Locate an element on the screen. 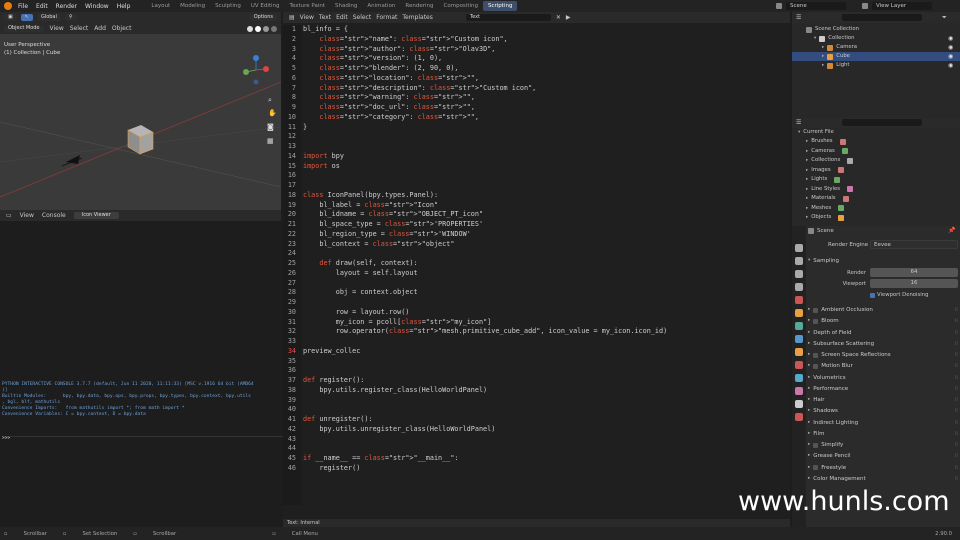 The height and width of the screenshot is (540, 960). section-bloom: ▸ Bloom ⁞⁞ is located at coordinates (883, 321).